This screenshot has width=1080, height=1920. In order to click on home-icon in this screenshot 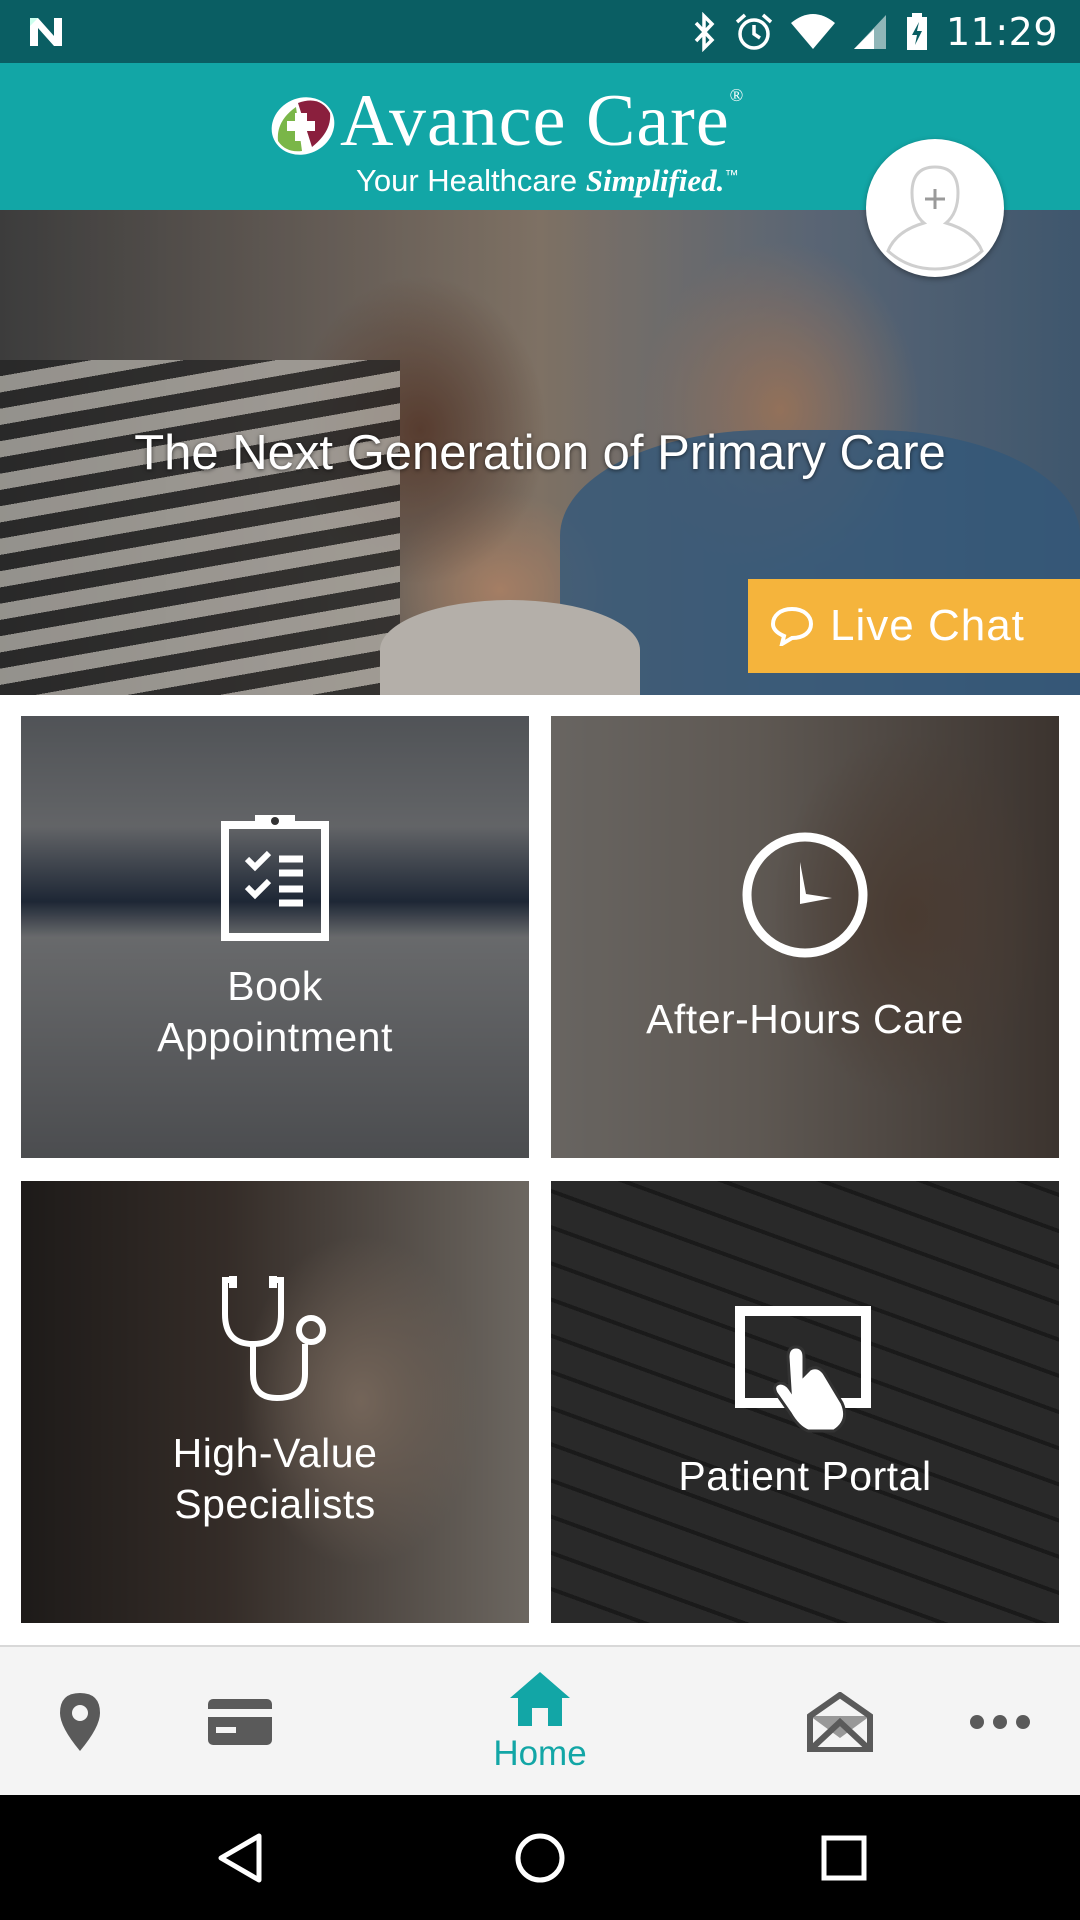, I will do `click(540, 1699)`.